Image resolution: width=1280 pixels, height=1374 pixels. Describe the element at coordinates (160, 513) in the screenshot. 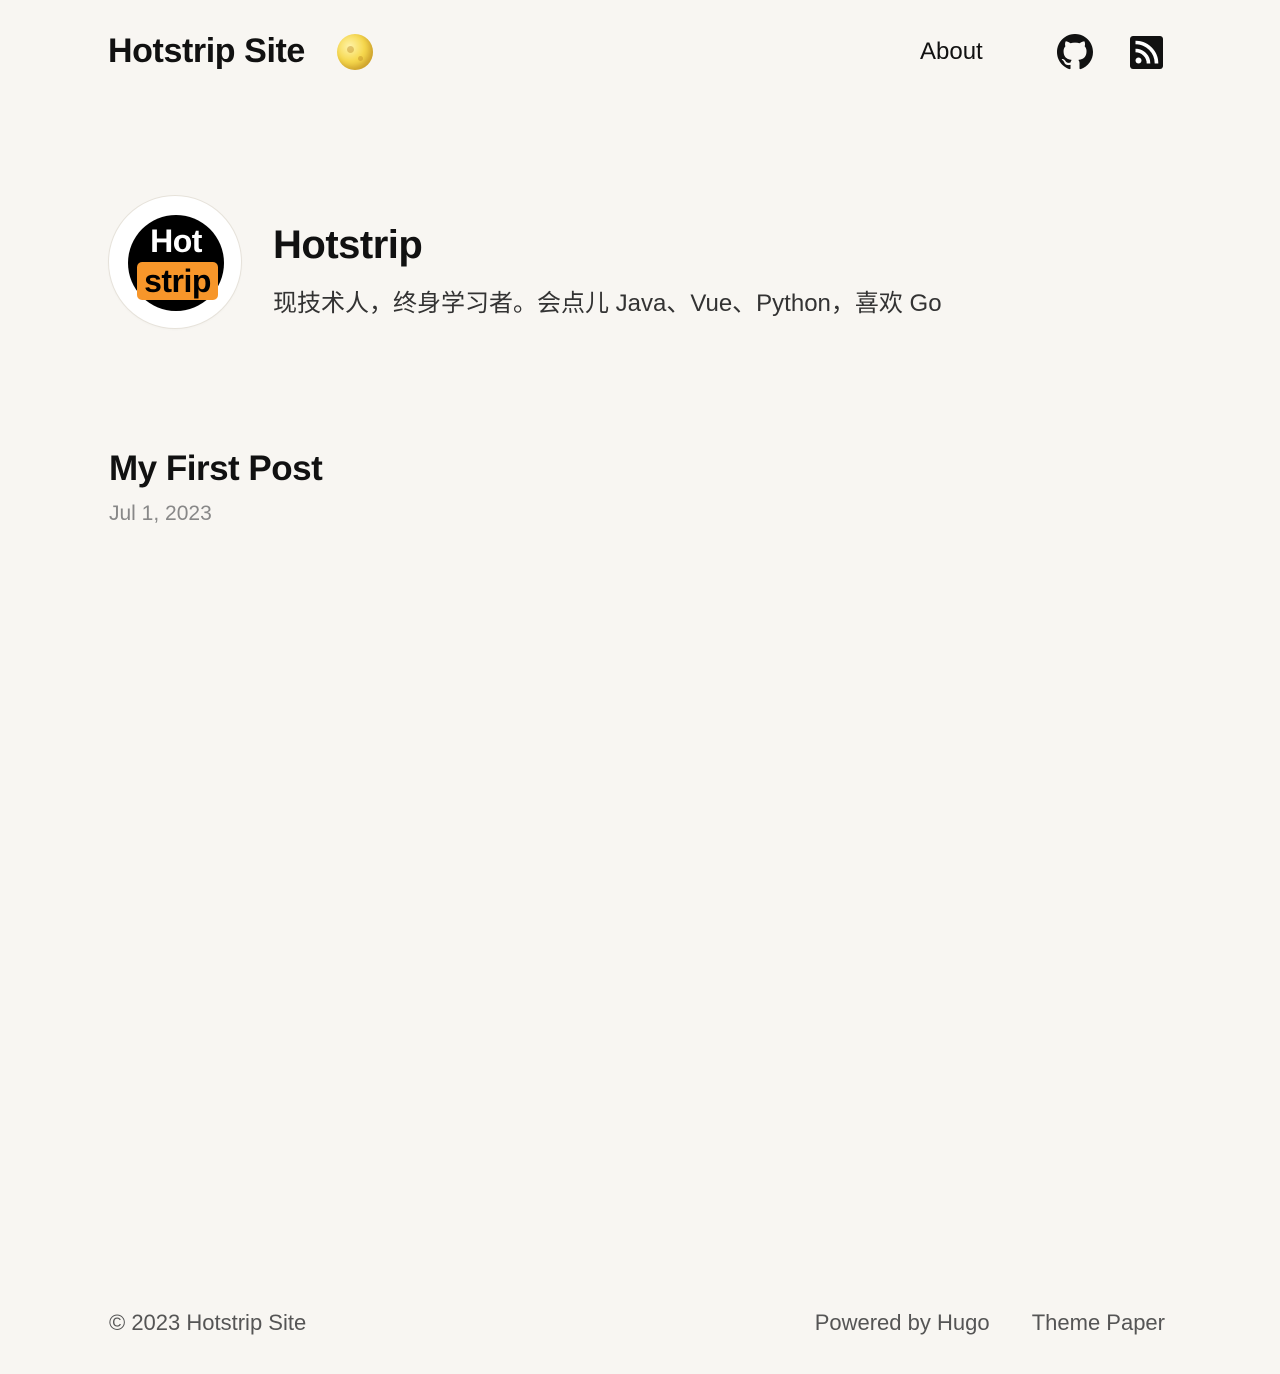

I see `post-date: Jul 1, 2023` at that location.